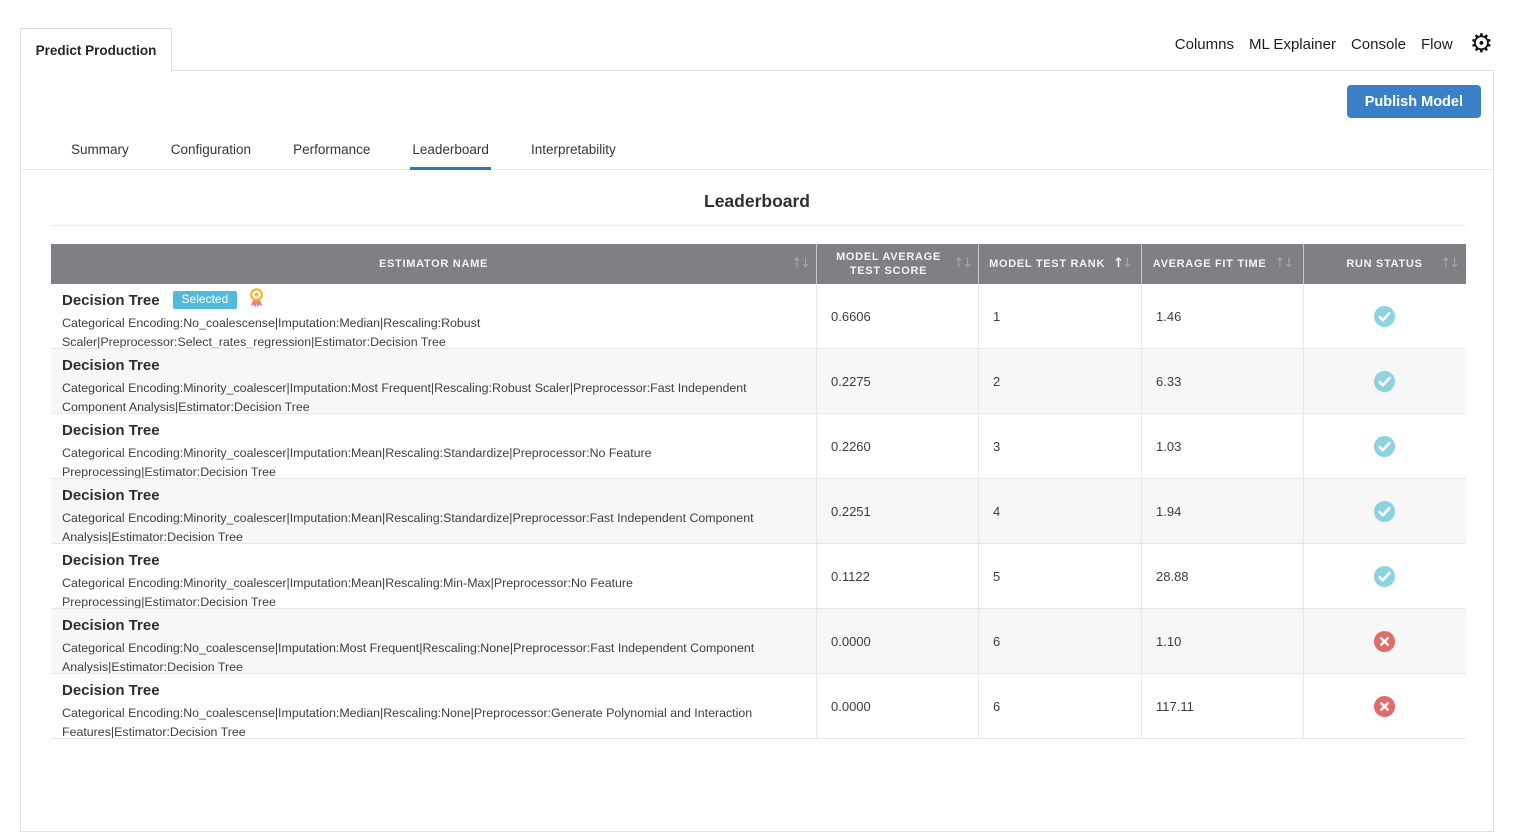 This screenshot has width=1522, height=832. I want to click on tab-performance: Performance, so click(331, 151).